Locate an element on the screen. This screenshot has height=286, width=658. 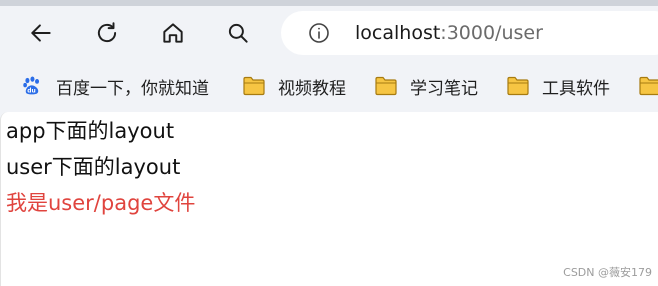
bookmark-label: 工具软件 is located at coordinates (576, 88).